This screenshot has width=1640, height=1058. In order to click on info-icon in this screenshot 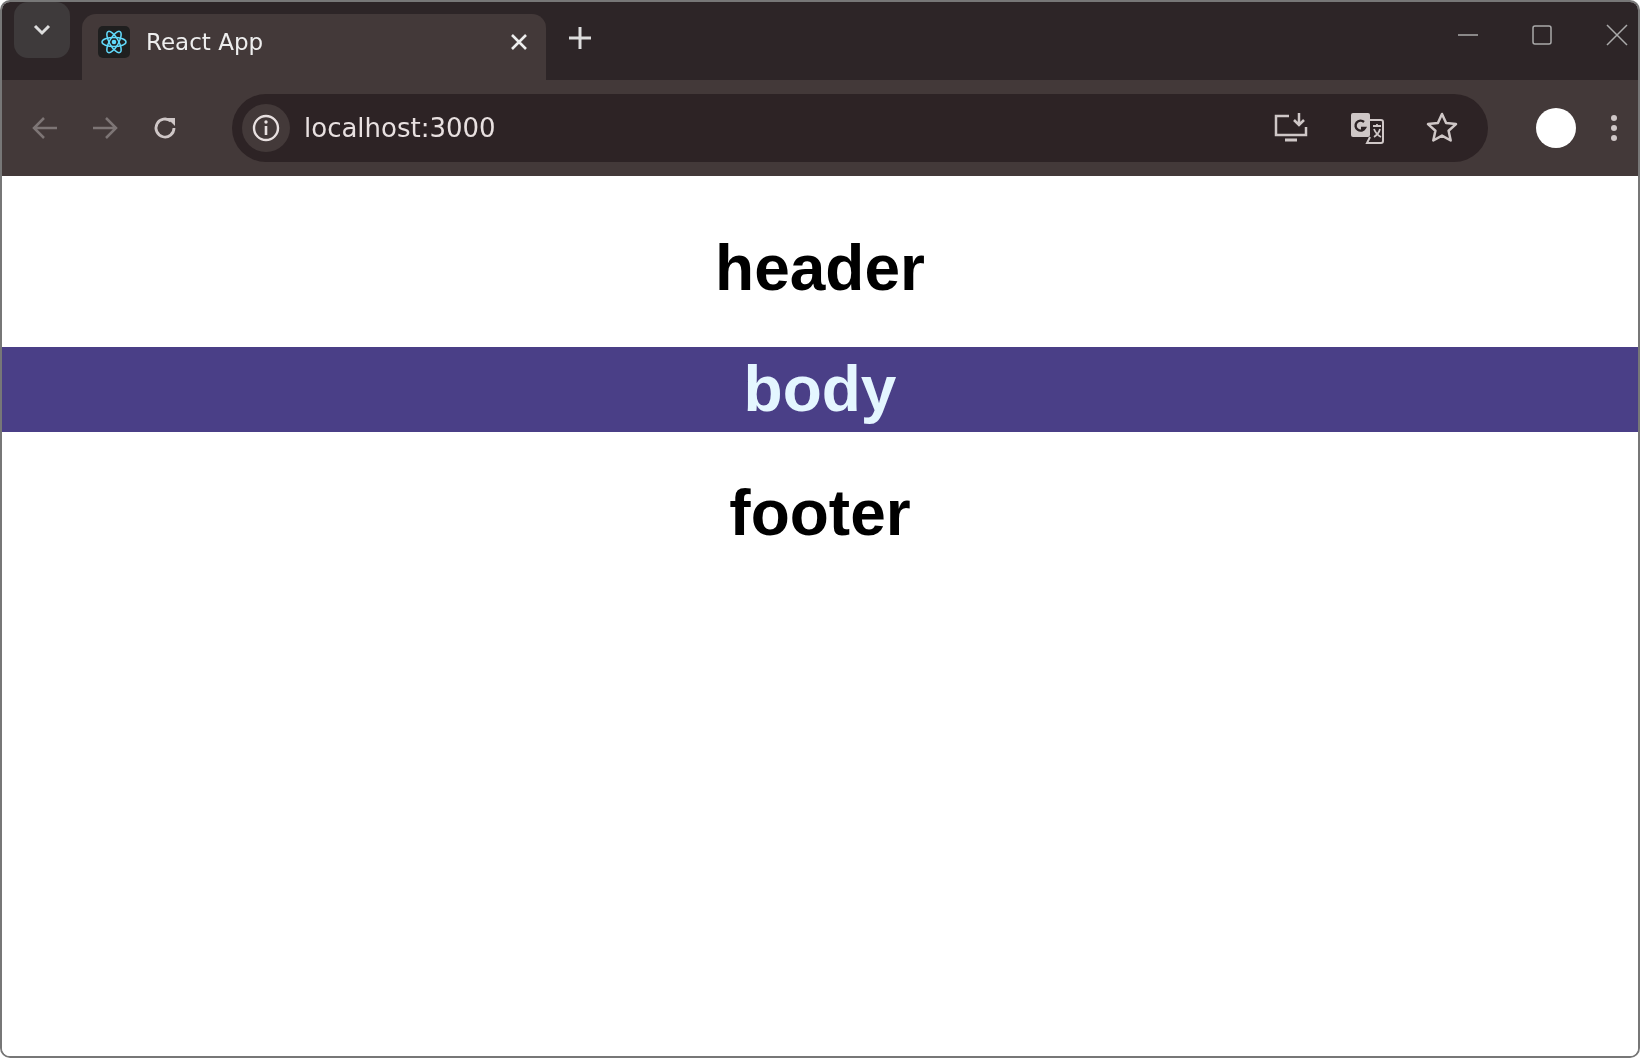, I will do `click(266, 128)`.